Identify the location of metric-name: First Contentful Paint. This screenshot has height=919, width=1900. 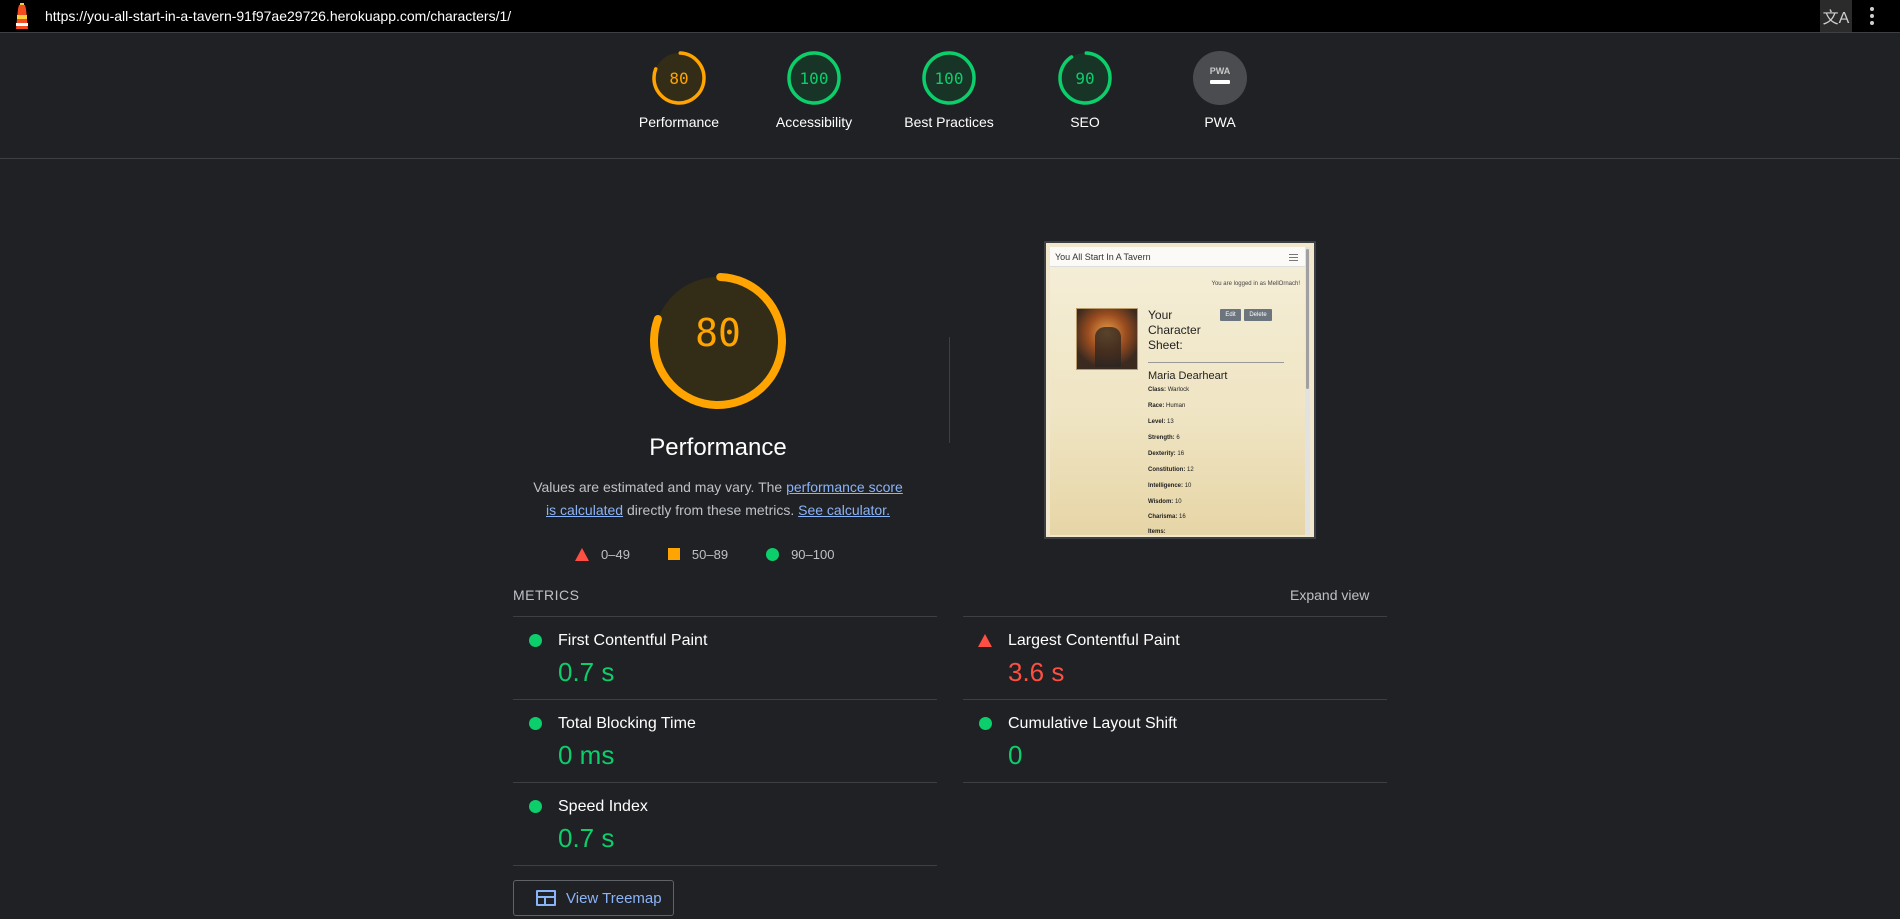
(633, 640).